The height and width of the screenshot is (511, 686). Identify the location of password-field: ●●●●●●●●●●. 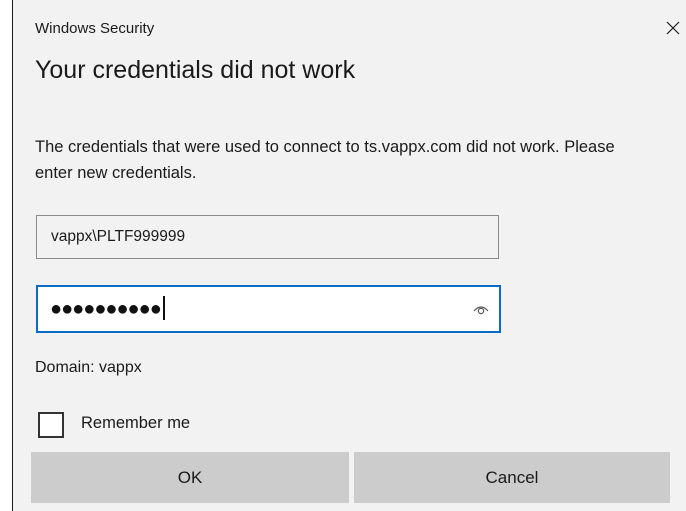
(268, 309).